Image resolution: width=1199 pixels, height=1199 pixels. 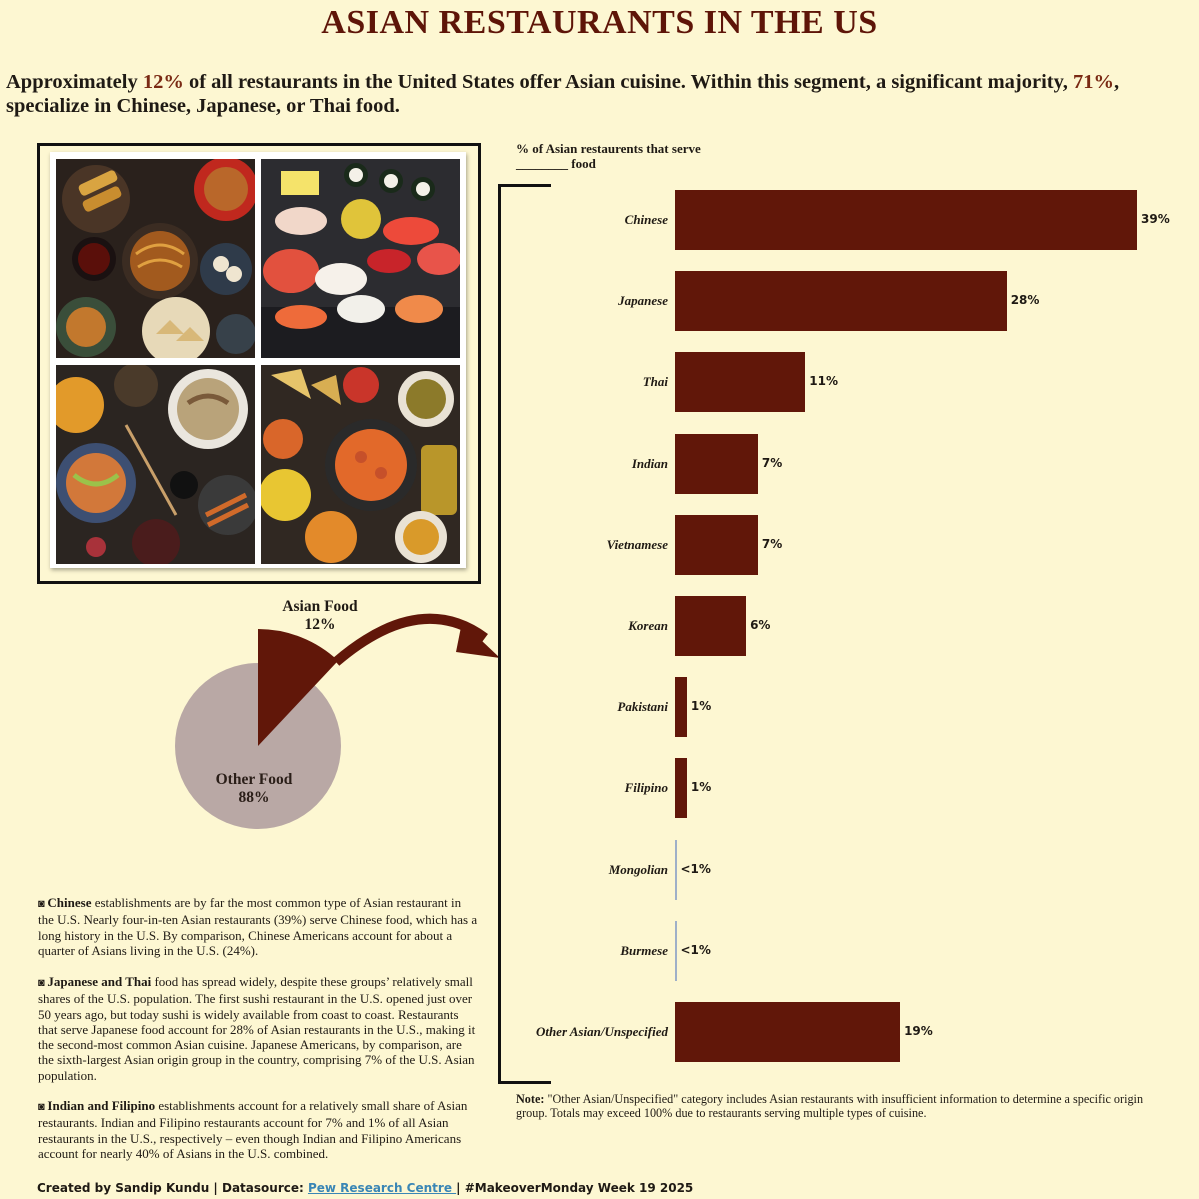 I want to click on pie-chart-area, so click(x=337, y=721).